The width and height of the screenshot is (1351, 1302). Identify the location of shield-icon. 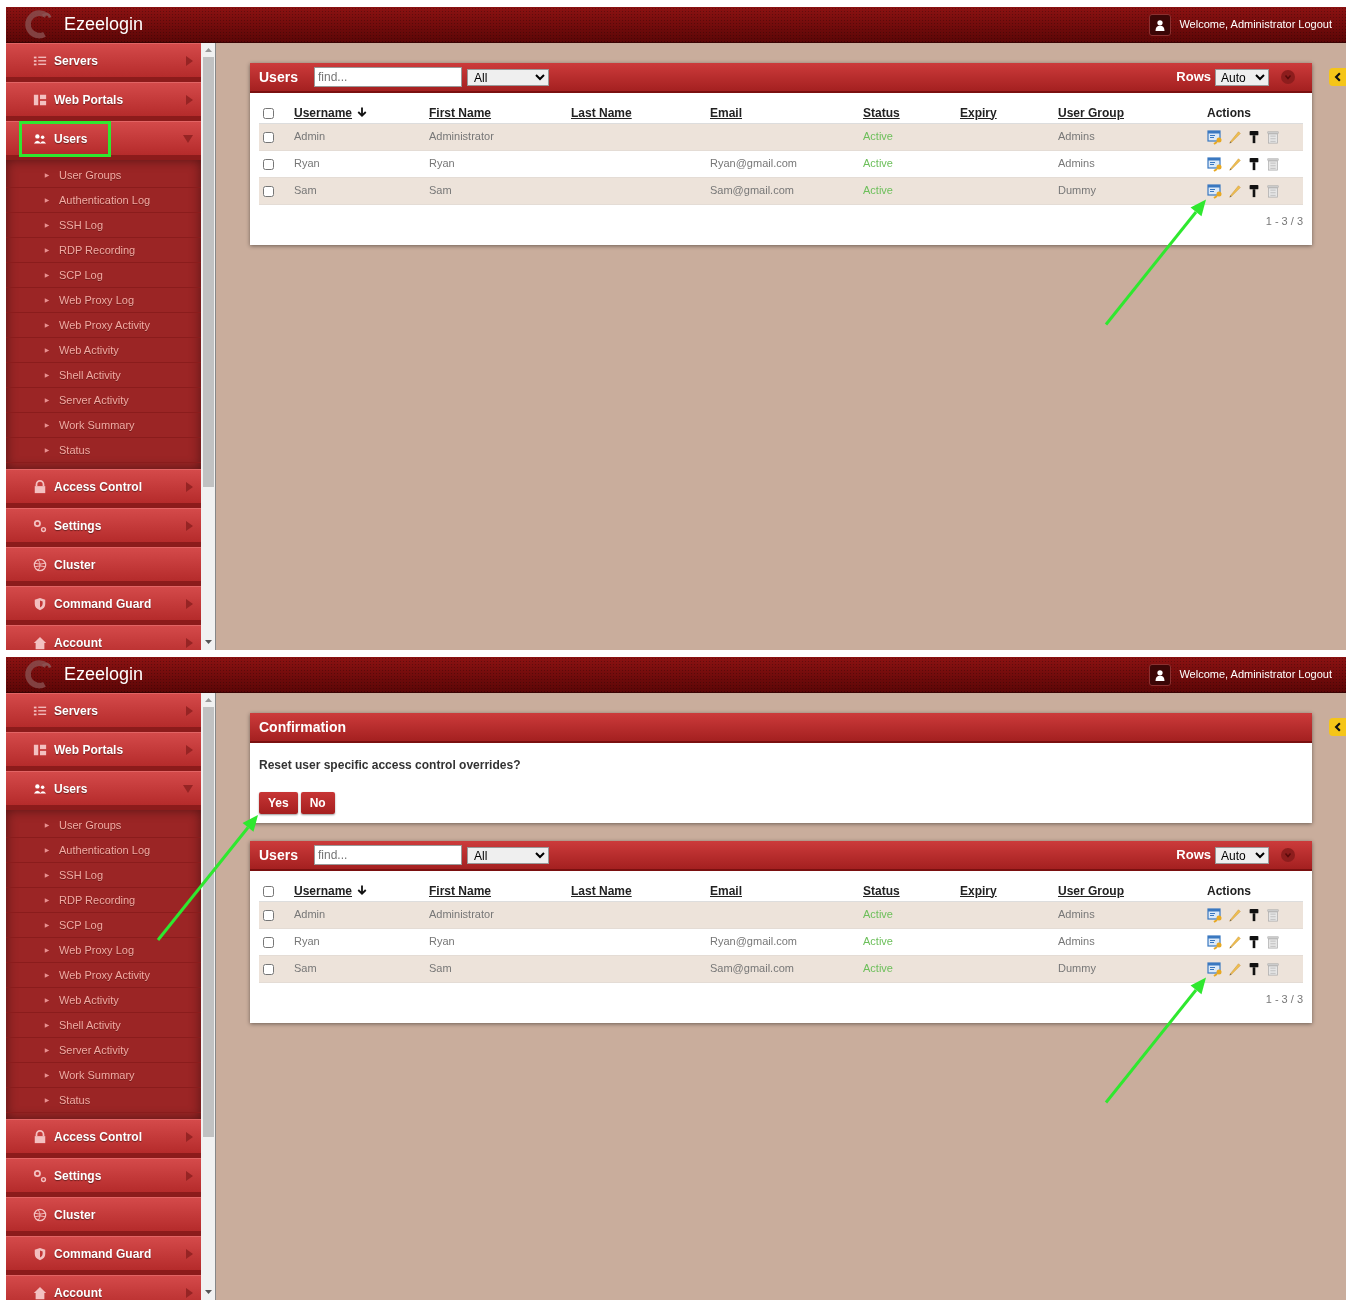
(40, 1253).